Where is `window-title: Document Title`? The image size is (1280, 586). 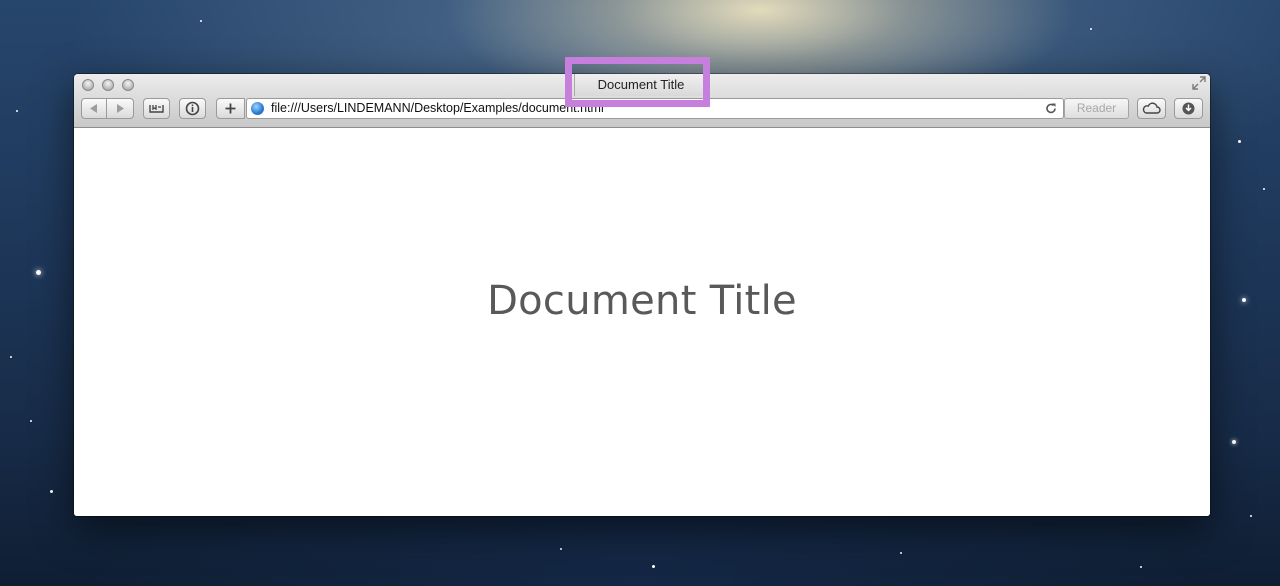 window-title: Document Title is located at coordinates (641, 84).